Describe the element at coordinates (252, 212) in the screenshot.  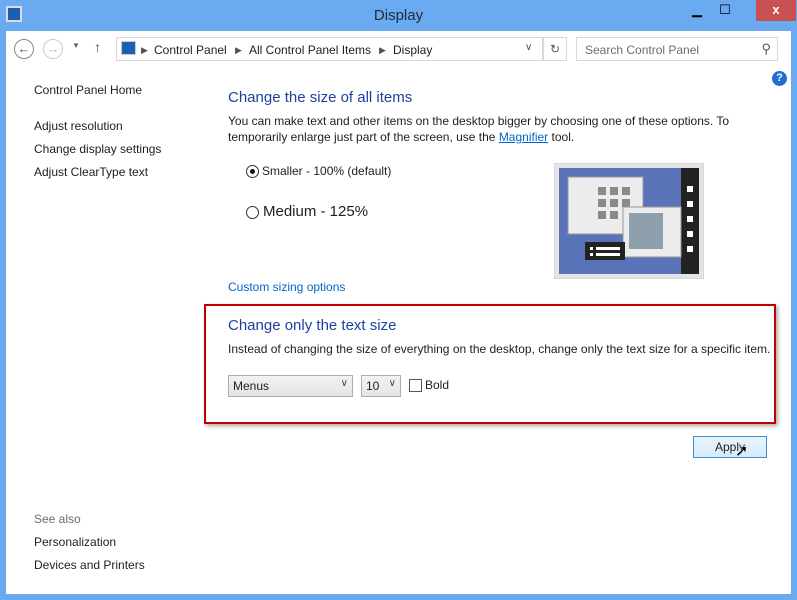
I see `radio-medium` at that location.